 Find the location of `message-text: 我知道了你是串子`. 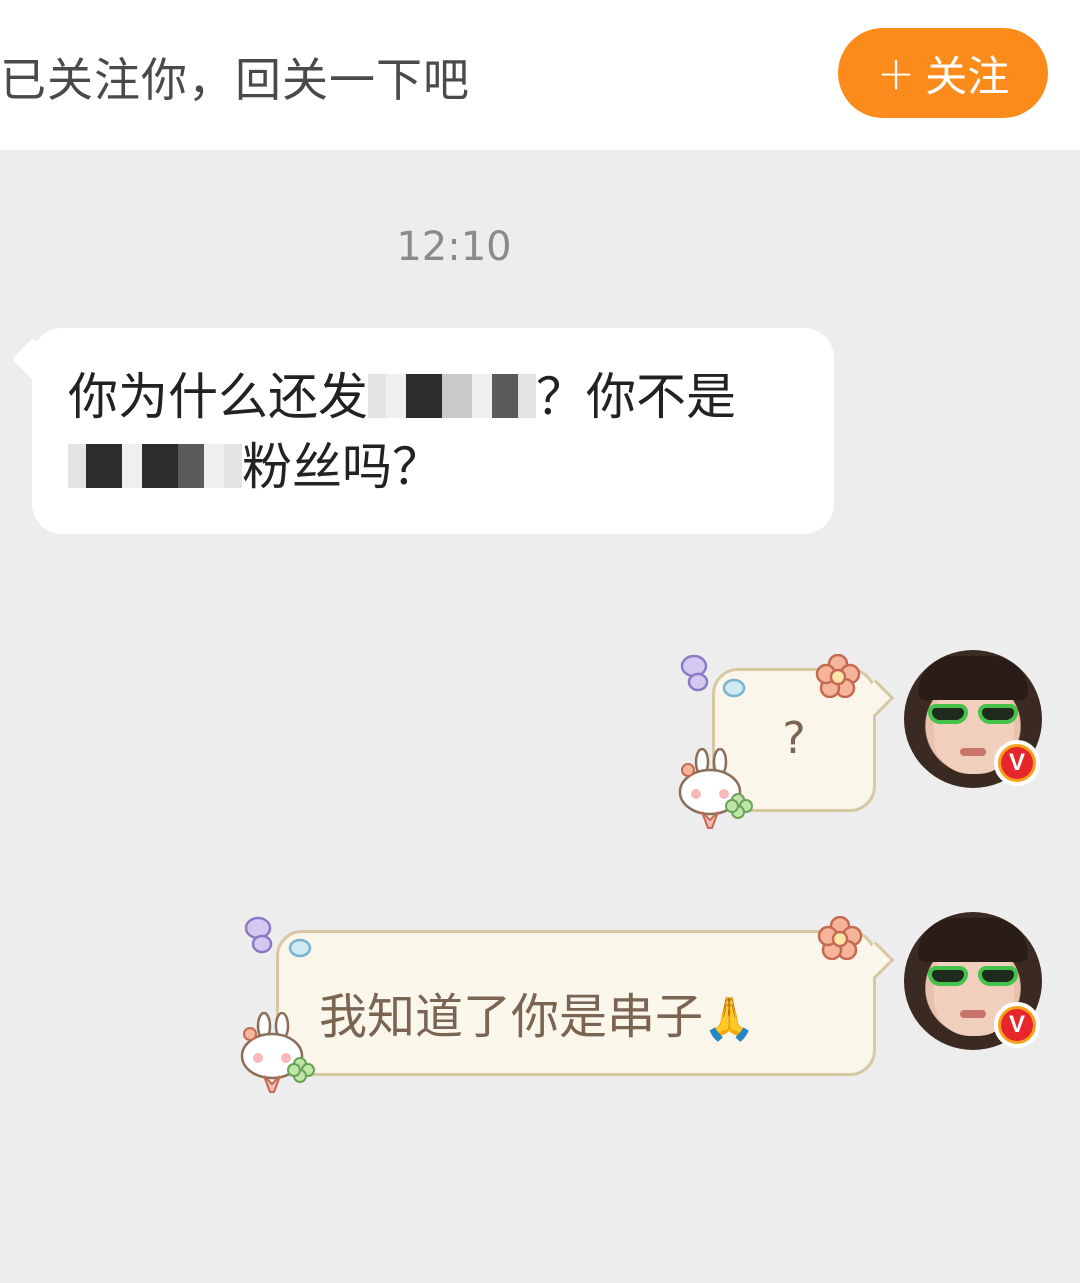

message-text: 我知道了你是串子 is located at coordinates (511, 1017).